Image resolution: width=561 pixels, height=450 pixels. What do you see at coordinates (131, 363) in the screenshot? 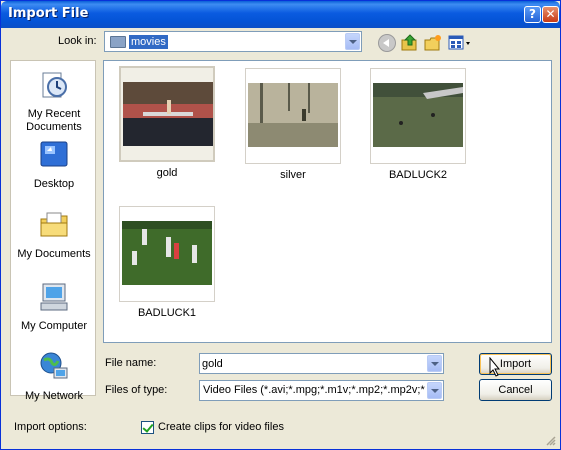
I see `file-name-label: File name:` at bounding box center [131, 363].